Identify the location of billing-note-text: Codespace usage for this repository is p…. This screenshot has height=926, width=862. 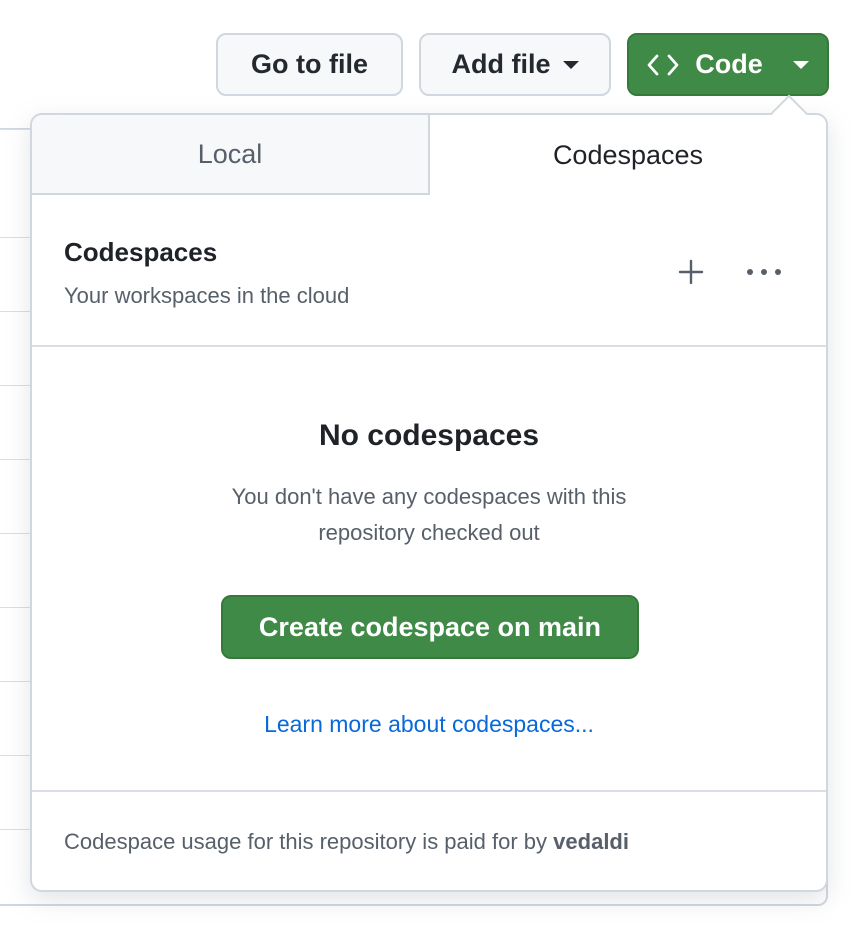
(306, 841).